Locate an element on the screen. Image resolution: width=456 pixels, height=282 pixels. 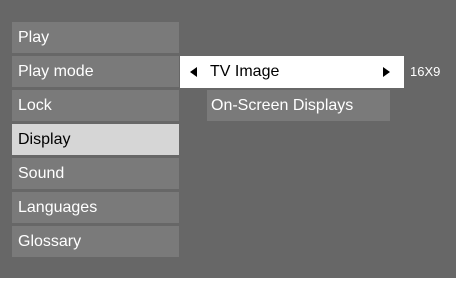
menu-item-play: Play is located at coordinates (95, 37).